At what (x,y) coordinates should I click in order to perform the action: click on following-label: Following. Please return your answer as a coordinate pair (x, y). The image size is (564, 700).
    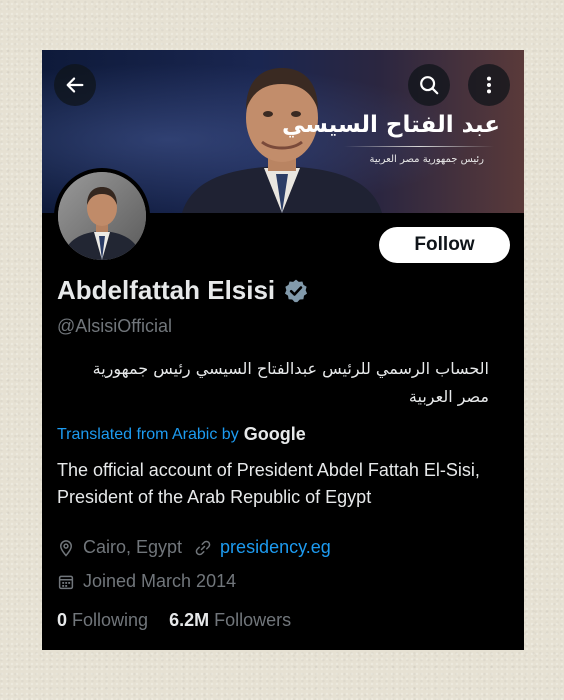
    Looking at the image, I should click on (110, 620).